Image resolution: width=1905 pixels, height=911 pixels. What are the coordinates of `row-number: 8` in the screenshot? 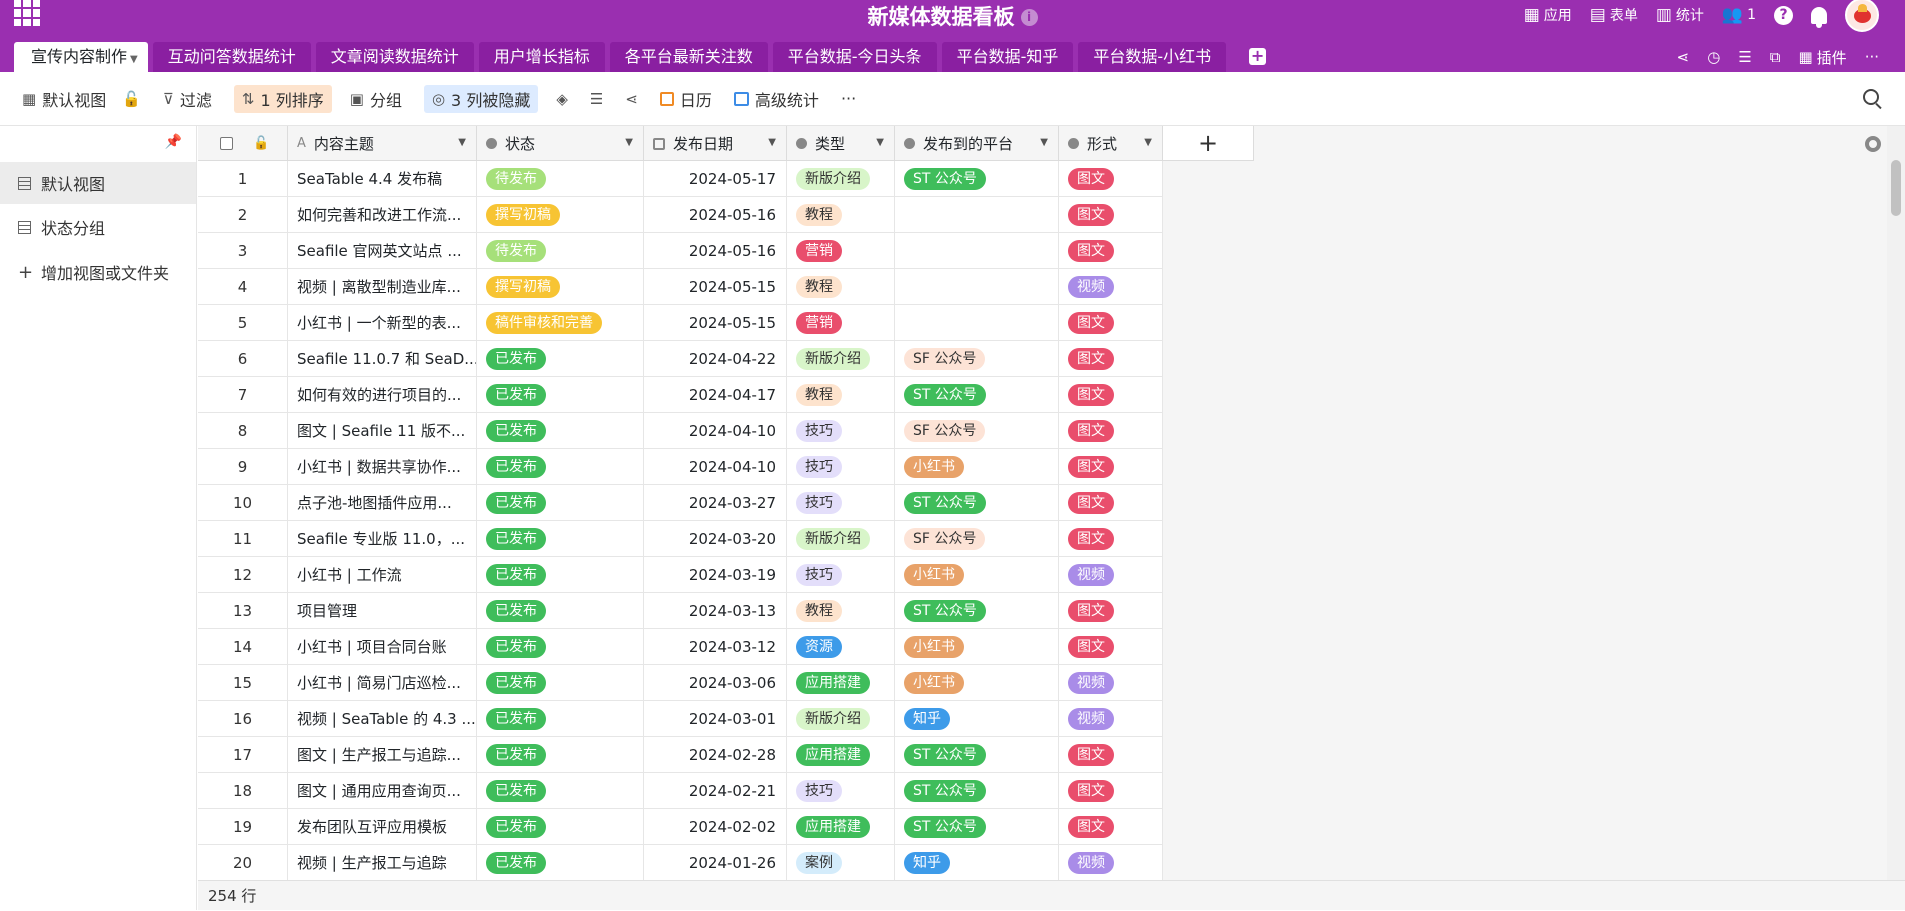 It's located at (243, 430).